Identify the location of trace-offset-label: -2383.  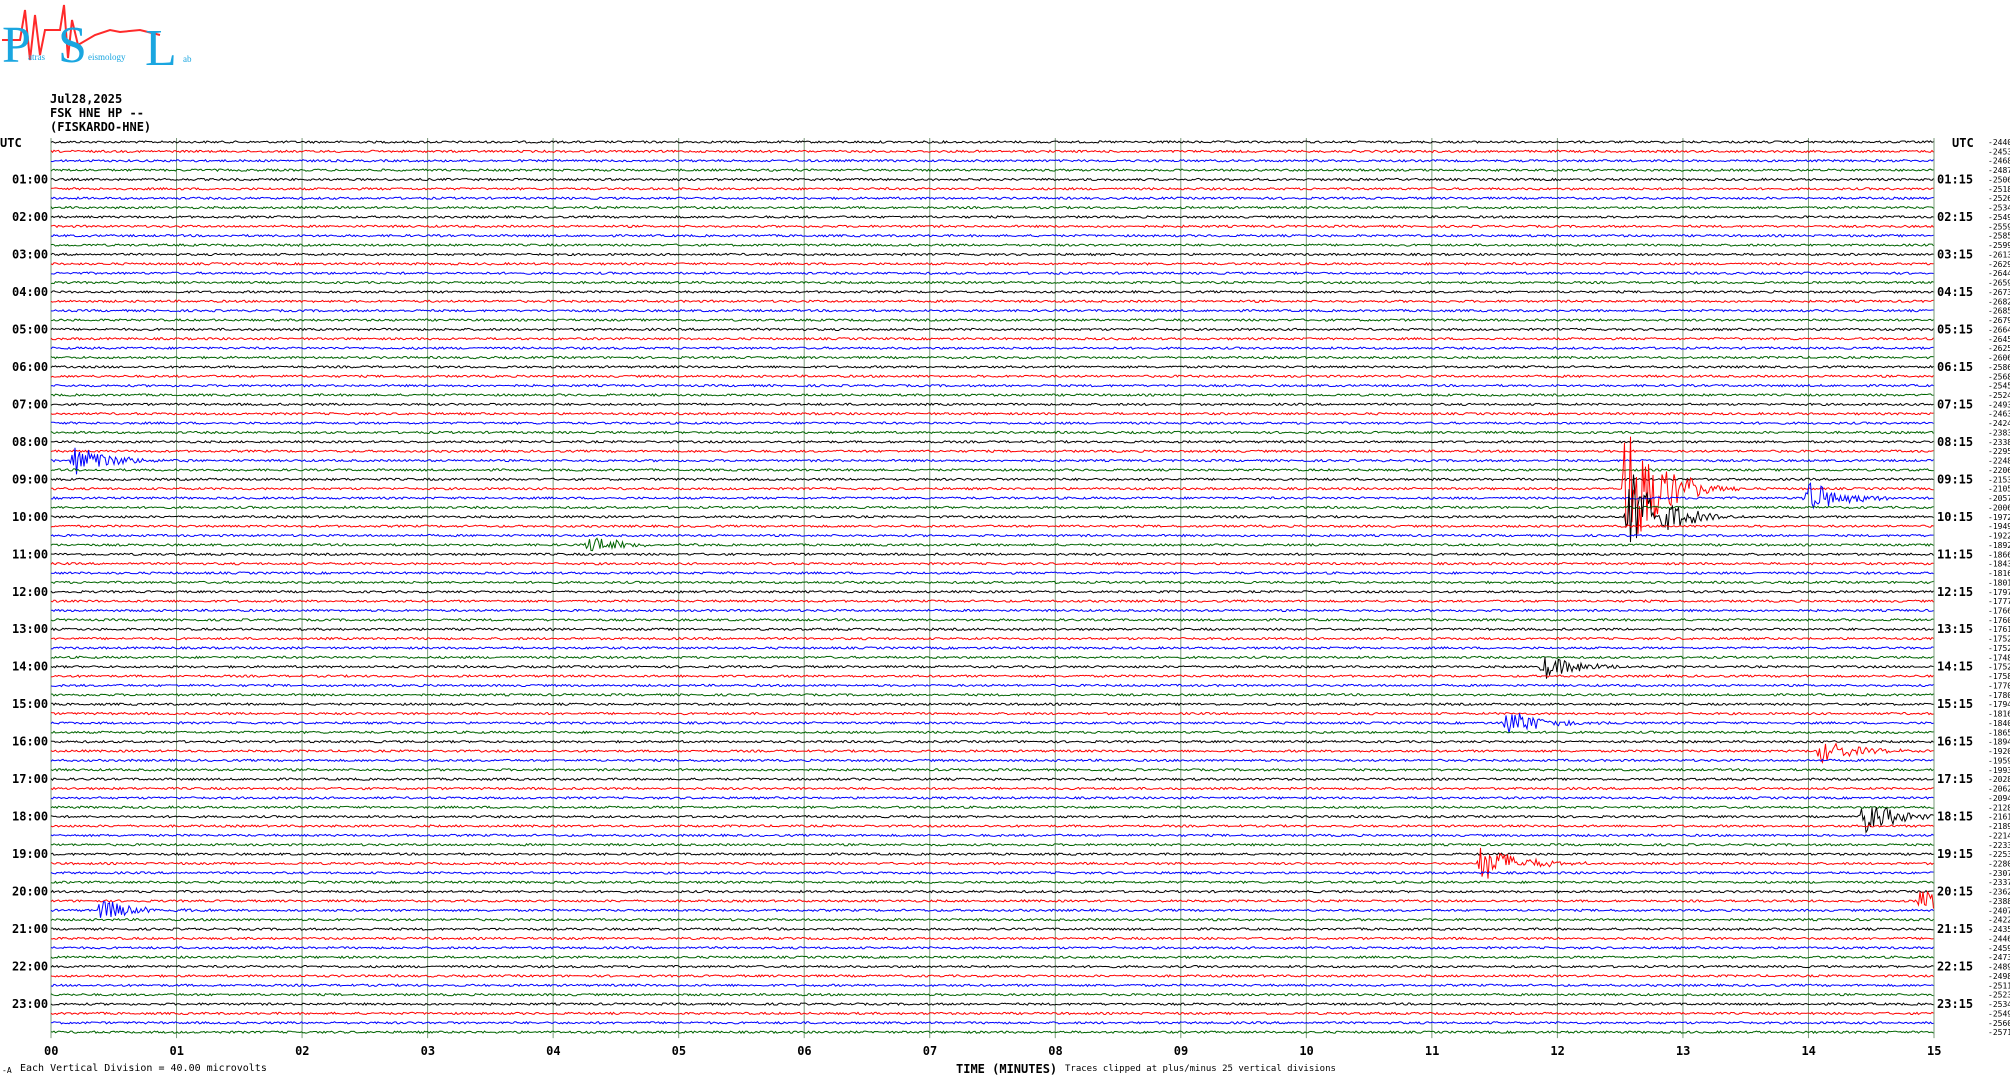
(1999, 432).